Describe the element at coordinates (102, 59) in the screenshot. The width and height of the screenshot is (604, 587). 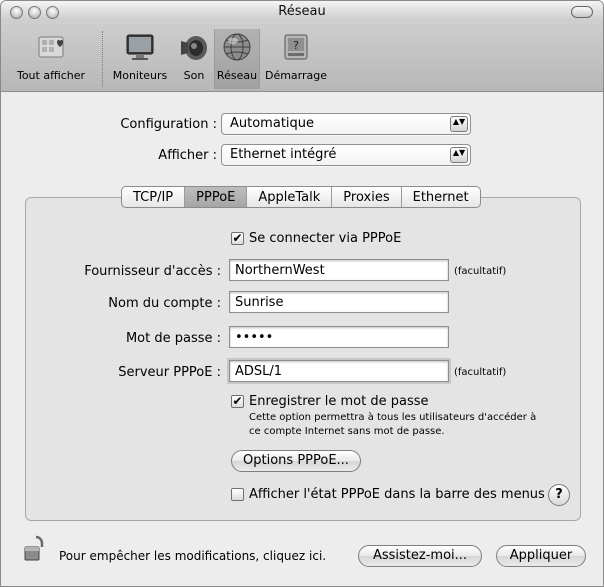
I see `toolbar-separator` at that location.